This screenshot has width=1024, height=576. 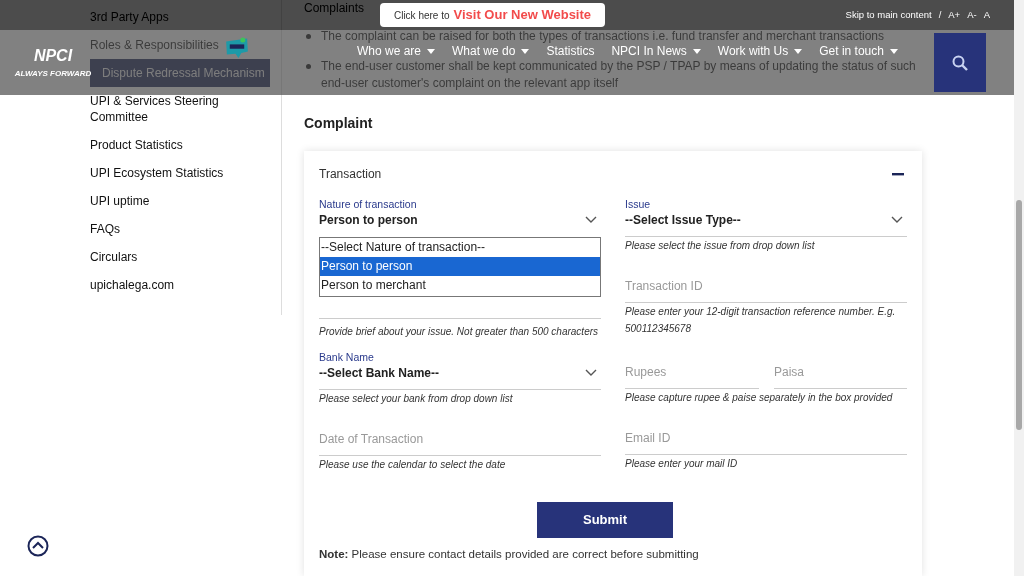 What do you see at coordinates (459, 332) in the screenshot?
I see `field-hint: Provide brief about your issue. Not greater than 500 characters` at bounding box center [459, 332].